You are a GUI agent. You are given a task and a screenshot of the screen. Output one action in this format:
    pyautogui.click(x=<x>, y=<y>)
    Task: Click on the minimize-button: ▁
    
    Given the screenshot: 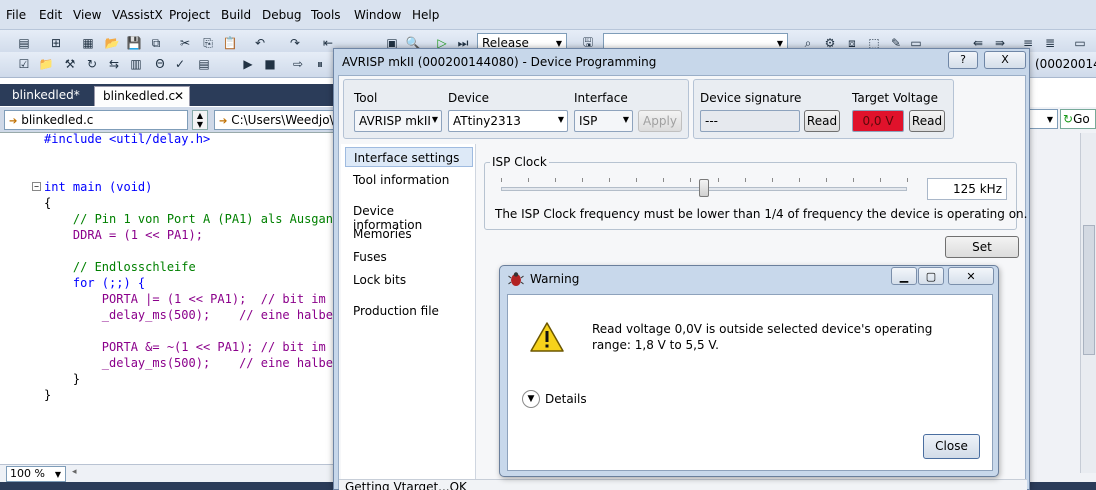 What is the action you would take?
    pyautogui.click(x=904, y=276)
    